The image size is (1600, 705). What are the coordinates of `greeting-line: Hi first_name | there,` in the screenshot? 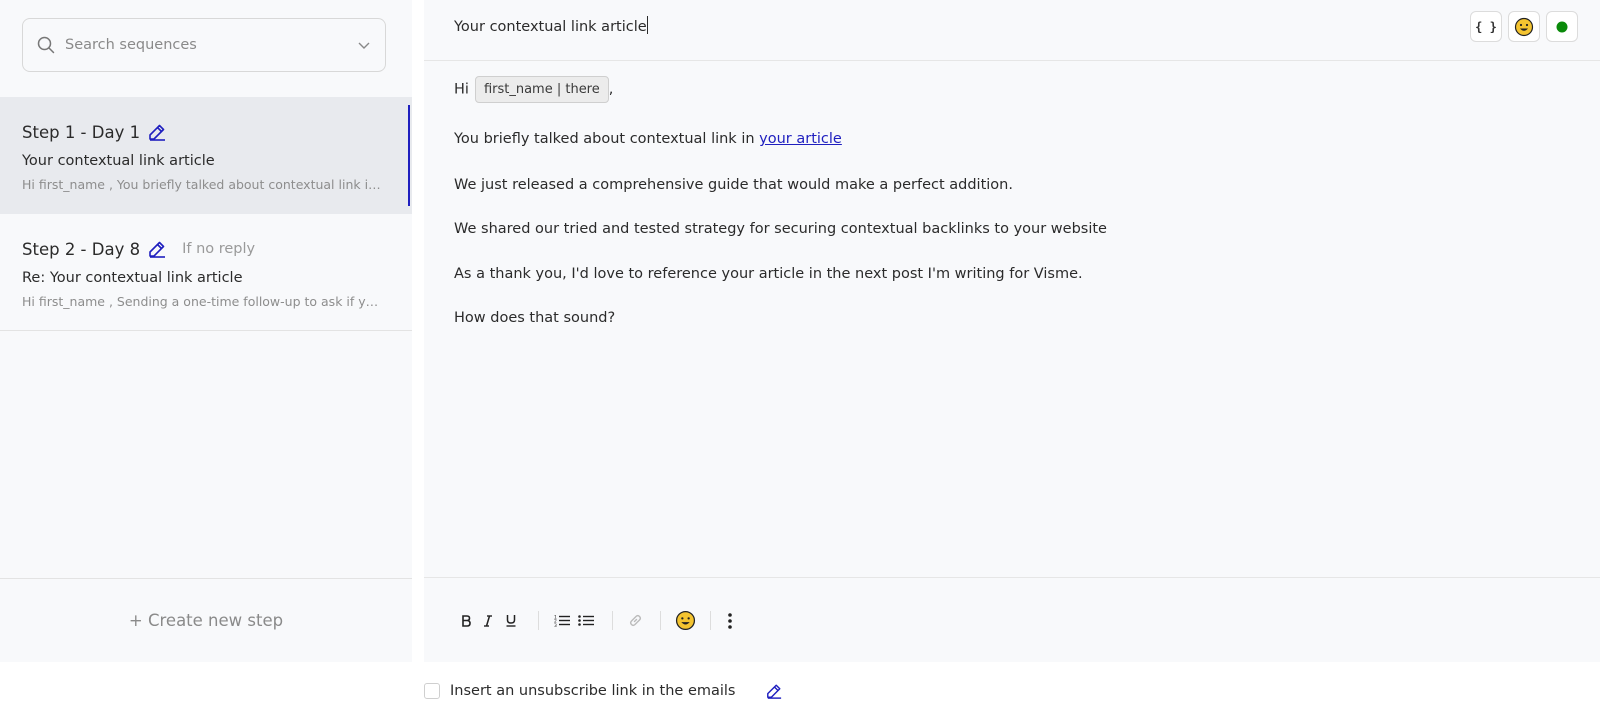 It's located at (533, 89).